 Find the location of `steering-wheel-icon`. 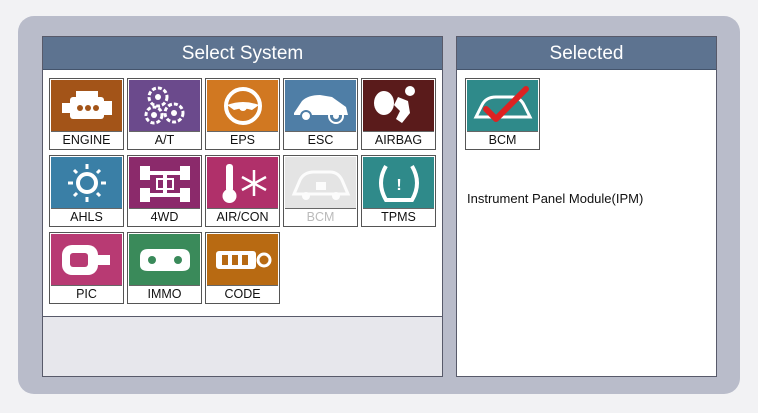

steering-wheel-icon is located at coordinates (242, 106).